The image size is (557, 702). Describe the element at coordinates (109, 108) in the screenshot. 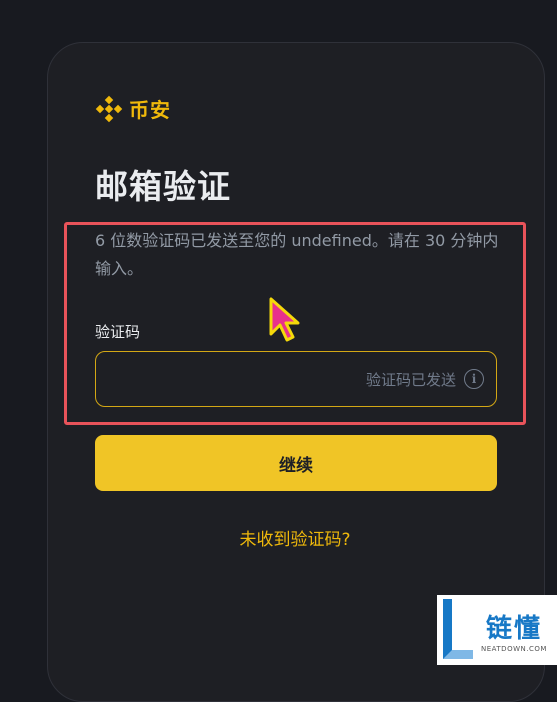

I see `binance-logo-icon` at that location.